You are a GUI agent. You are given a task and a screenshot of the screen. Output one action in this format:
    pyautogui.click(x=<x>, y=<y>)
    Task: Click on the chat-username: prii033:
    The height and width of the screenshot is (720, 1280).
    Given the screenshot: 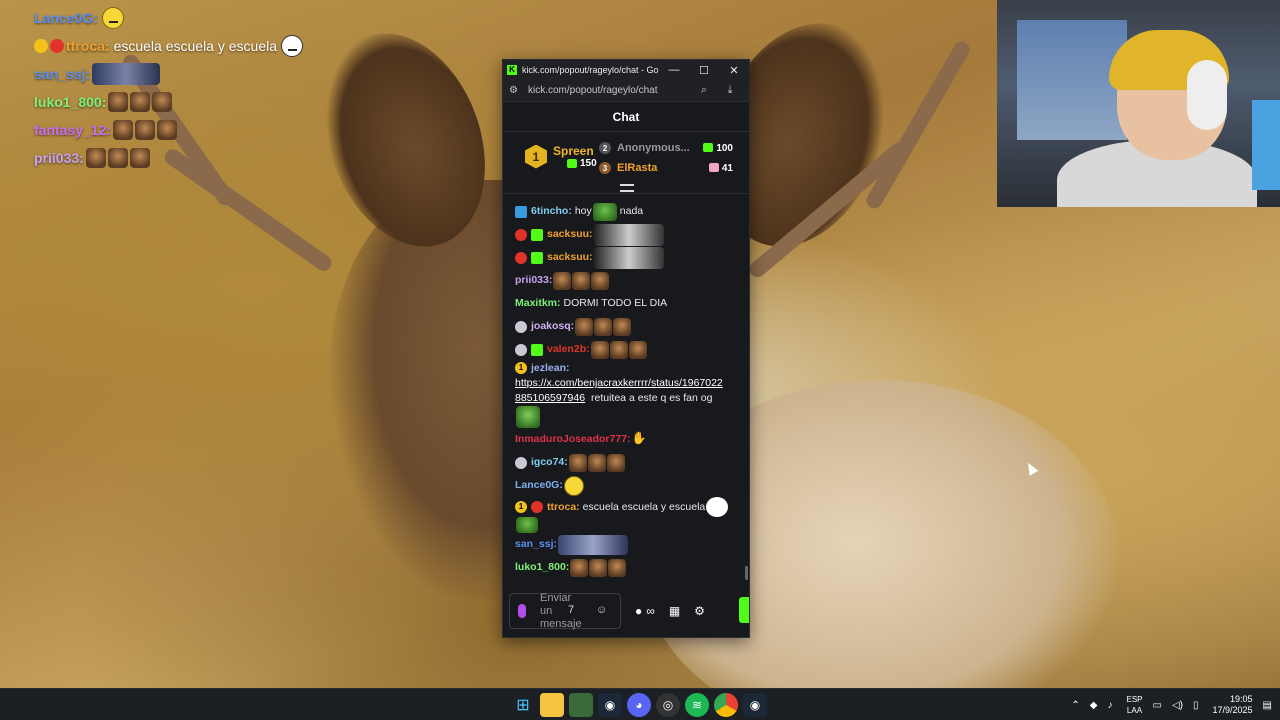 What is the action you would take?
    pyautogui.click(x=533, y=280)
    